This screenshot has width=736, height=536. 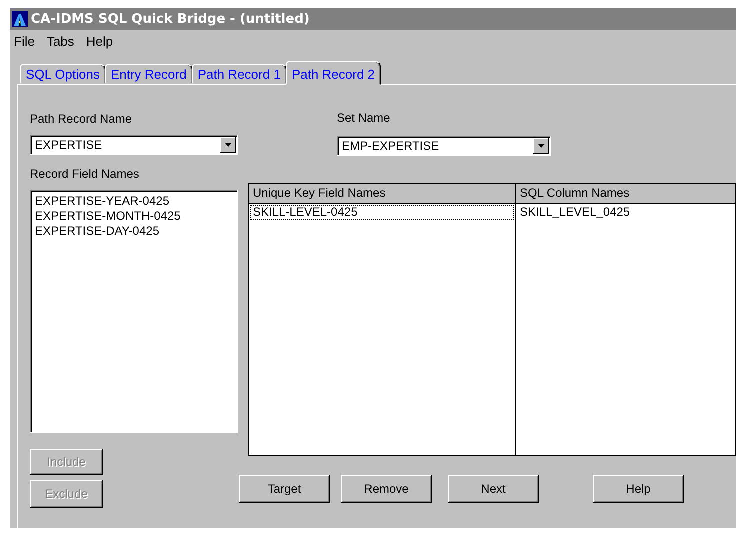 I want to click on dropdown: EXPERTISE, so click(x=134, y=145).